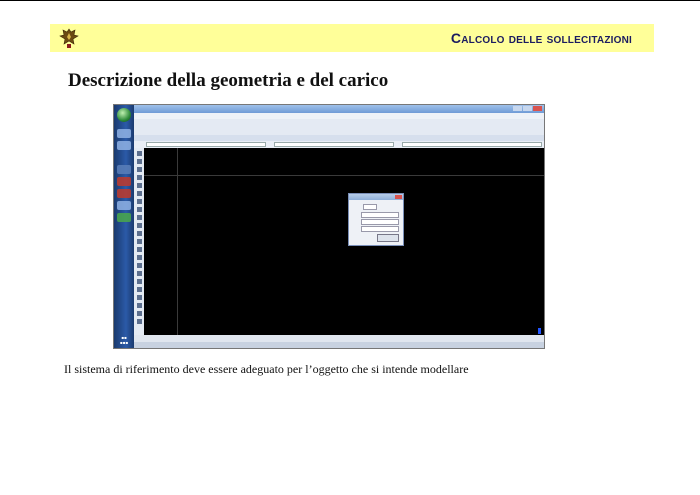 The image size is (700, 495). Describe the element at coordinates (339, 345) in the screenshot. I see `bottom-tab-strip` at that location.